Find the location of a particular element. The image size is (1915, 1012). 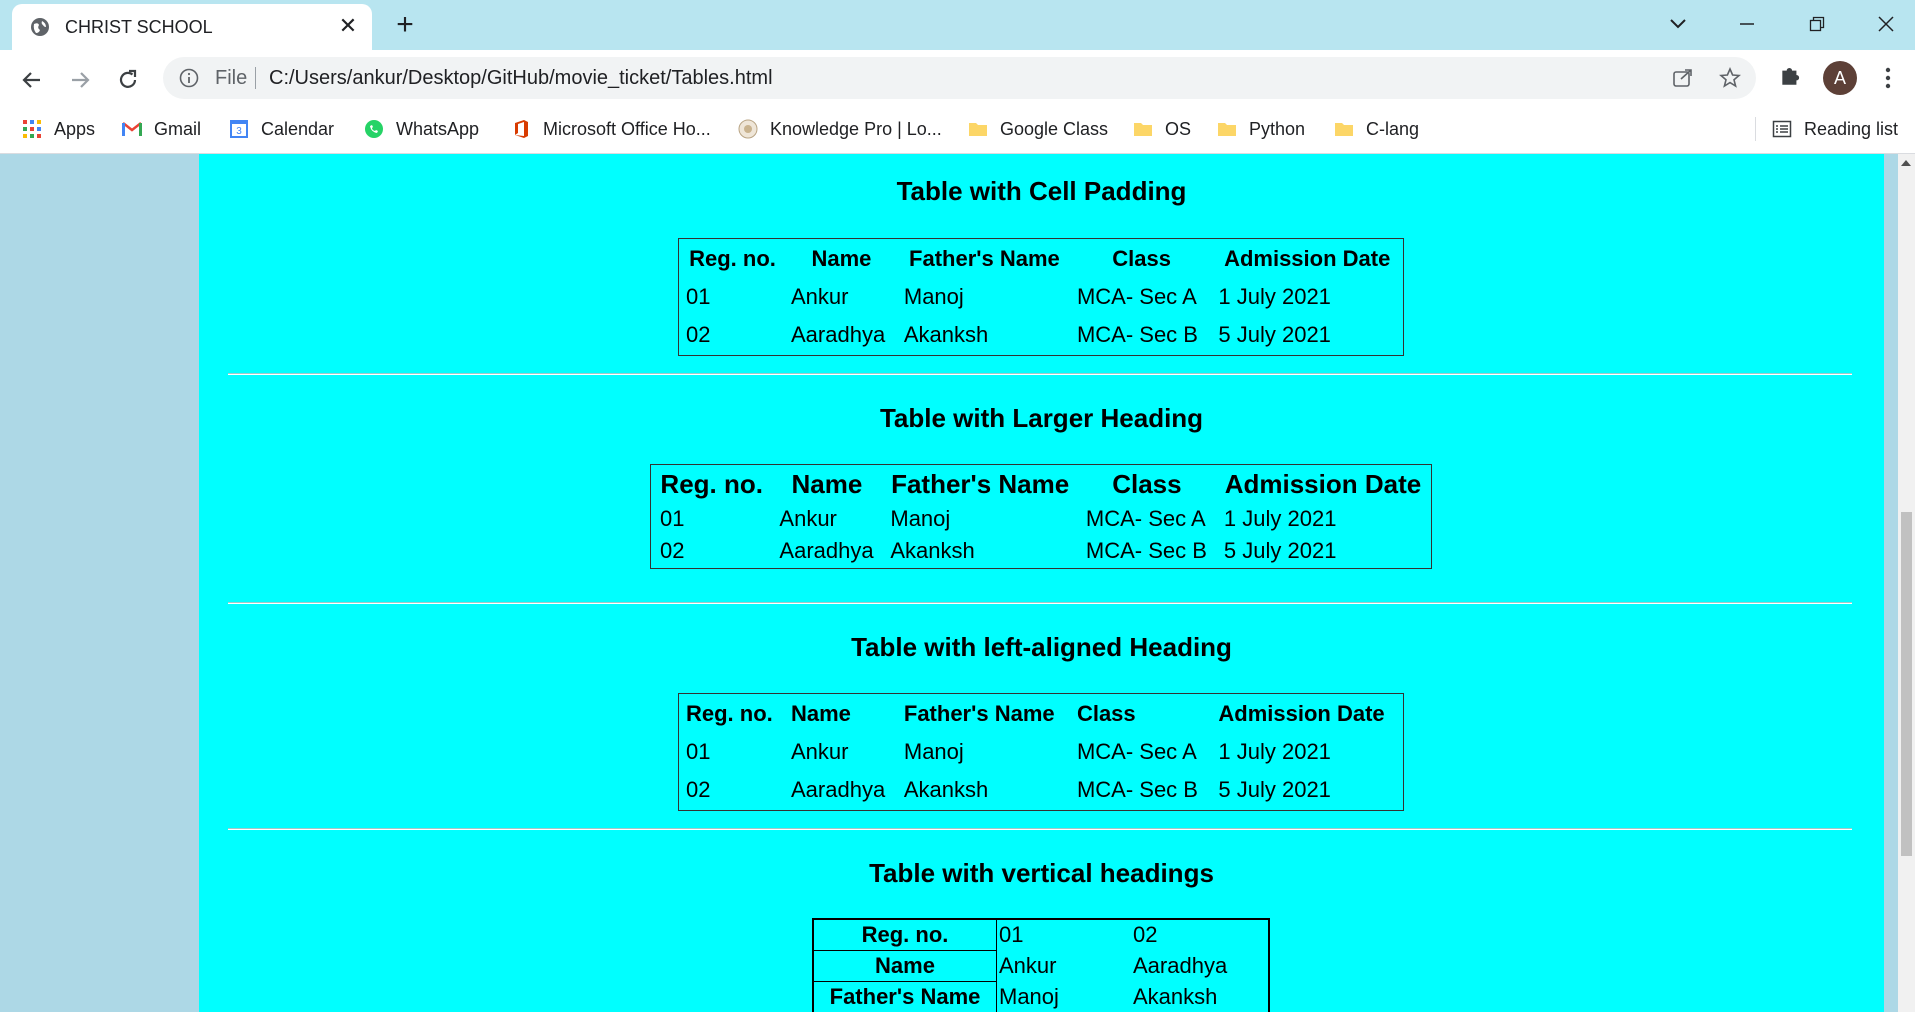

address-separator is located at coordinates (255, 78).